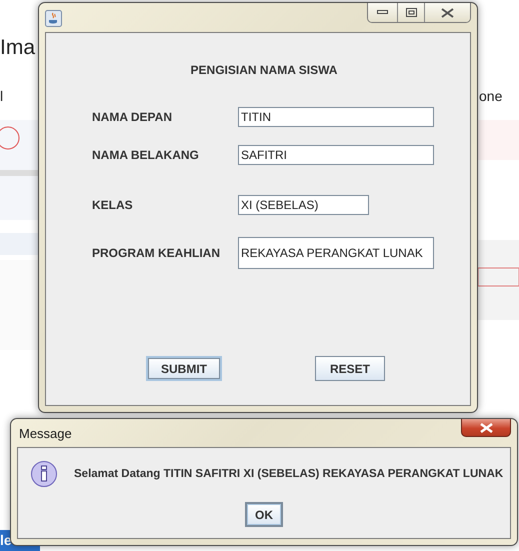  I want to click on maximize-button, so click(410, 12).